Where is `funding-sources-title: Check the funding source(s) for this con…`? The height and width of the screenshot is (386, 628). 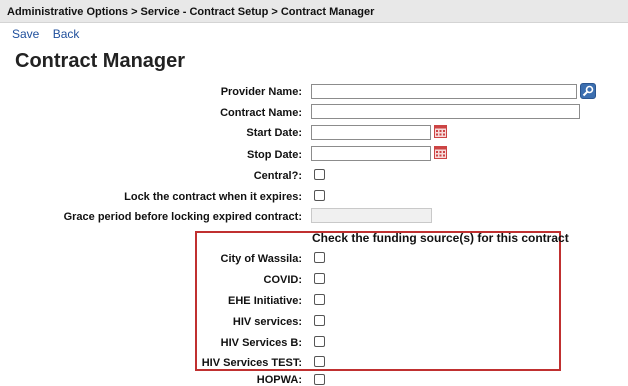
funding-sources-title: Check the funding source(s) for this con… is located at coordinates (440, 238).